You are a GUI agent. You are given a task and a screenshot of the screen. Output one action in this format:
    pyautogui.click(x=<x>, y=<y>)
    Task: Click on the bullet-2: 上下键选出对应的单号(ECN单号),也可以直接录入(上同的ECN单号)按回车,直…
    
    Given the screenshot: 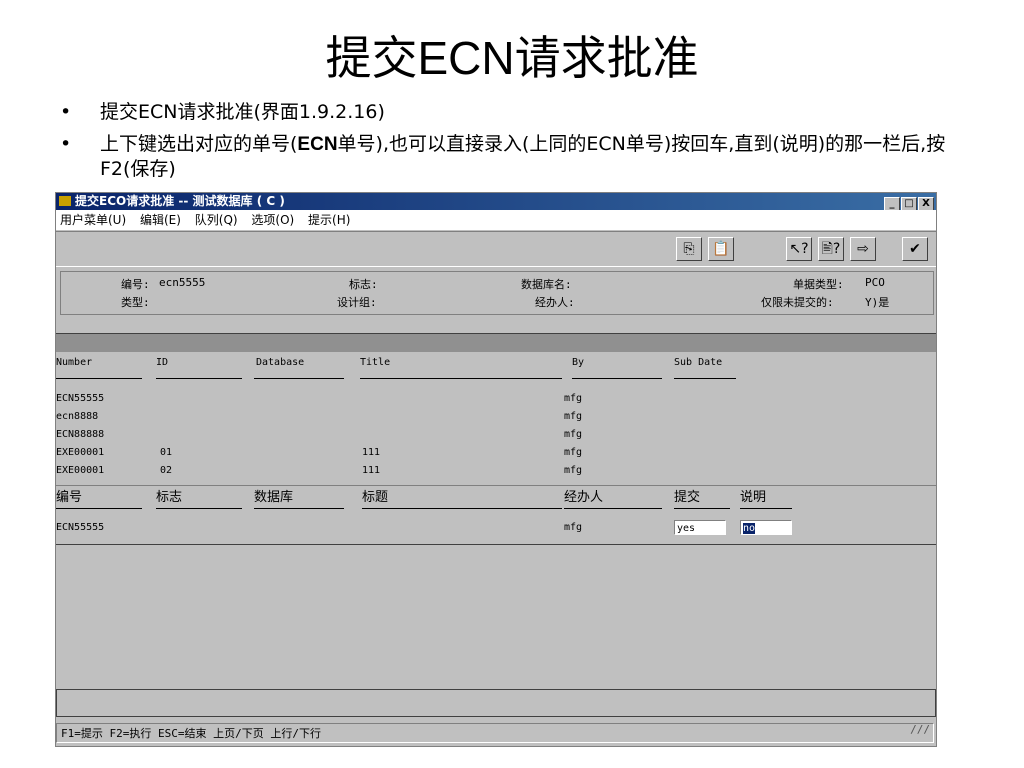 What is the action you would take?
    pyautogui.click(x=520, y=156)
    